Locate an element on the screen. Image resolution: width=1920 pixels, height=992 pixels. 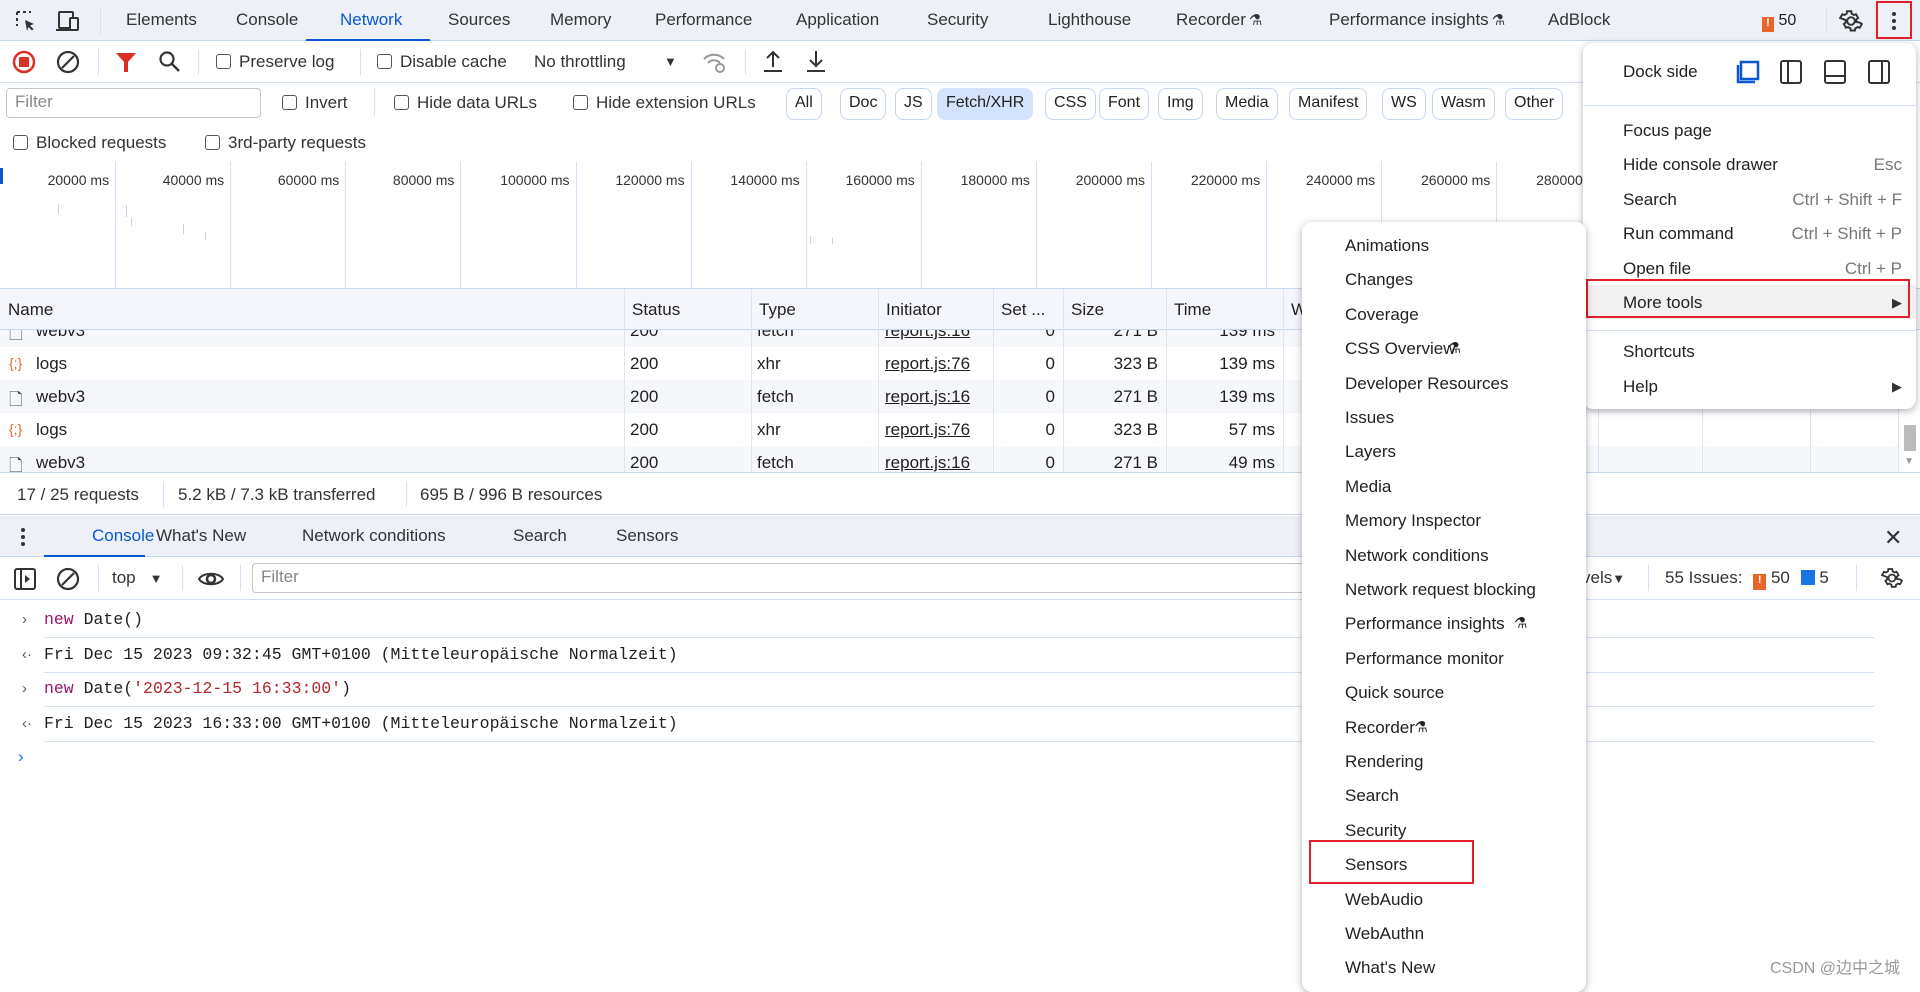
inspect-element-icon is located at coordinates (26, 21).